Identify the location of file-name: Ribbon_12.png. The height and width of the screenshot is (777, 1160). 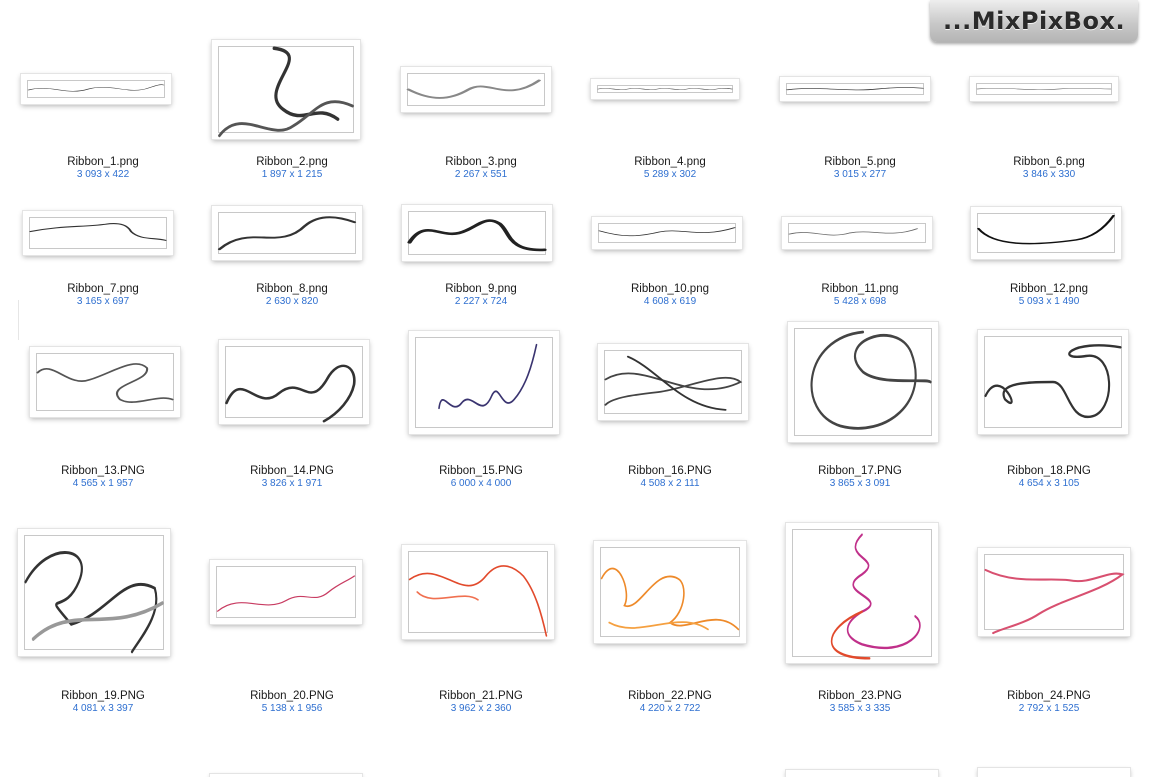
(1049, 289).